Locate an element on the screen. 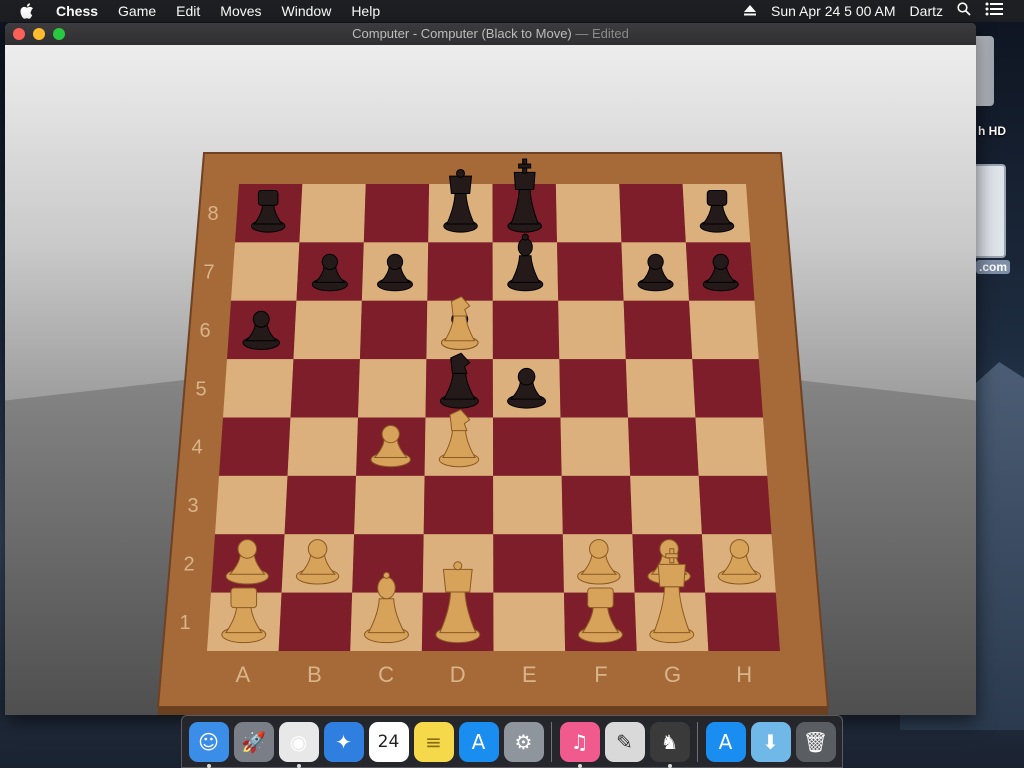 This screenshot has width=1024, height=768. square-g4 is located at coordinates (663, 446).